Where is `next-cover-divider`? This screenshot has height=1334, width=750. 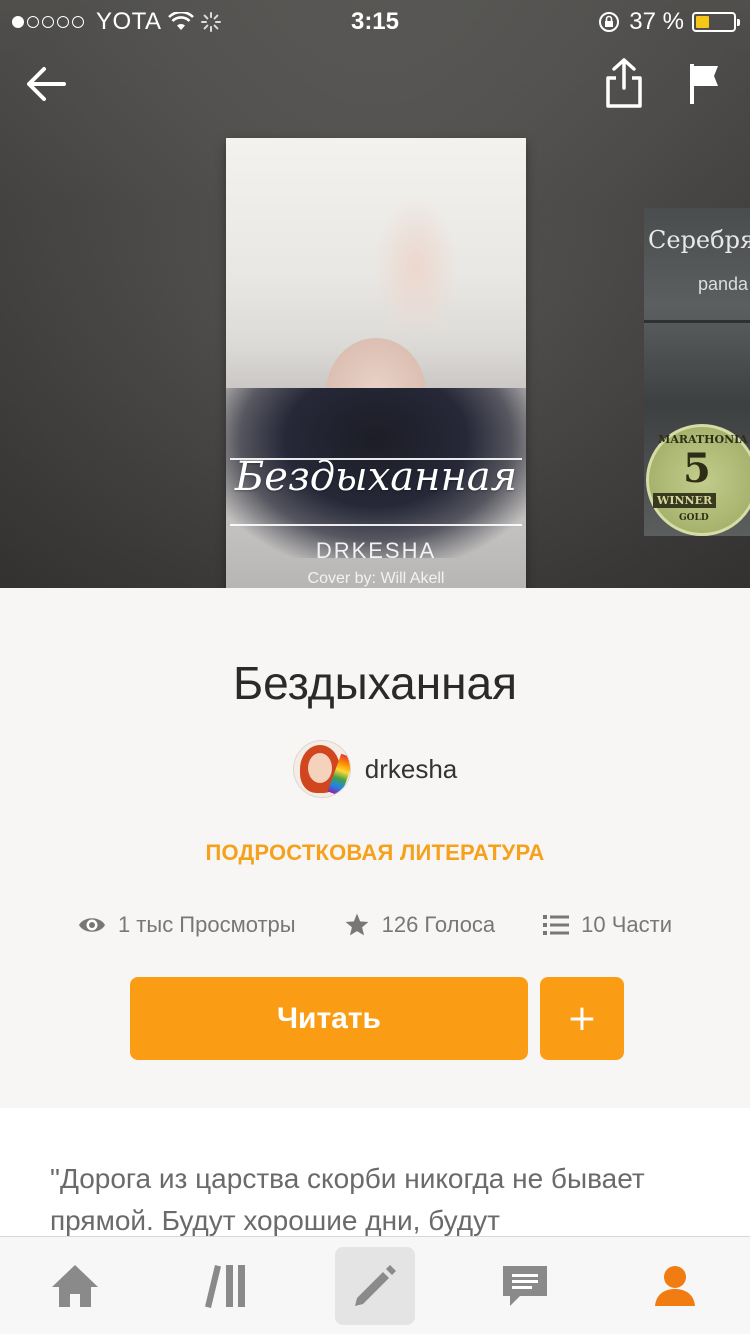
next-cover-divider is located at coordinates (697, 321).